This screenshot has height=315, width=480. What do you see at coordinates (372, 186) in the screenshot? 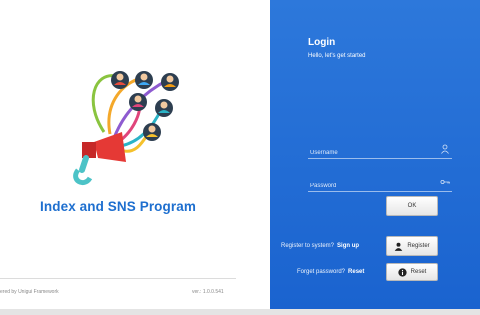
I see `password-input` at bounding box center [372, 186].